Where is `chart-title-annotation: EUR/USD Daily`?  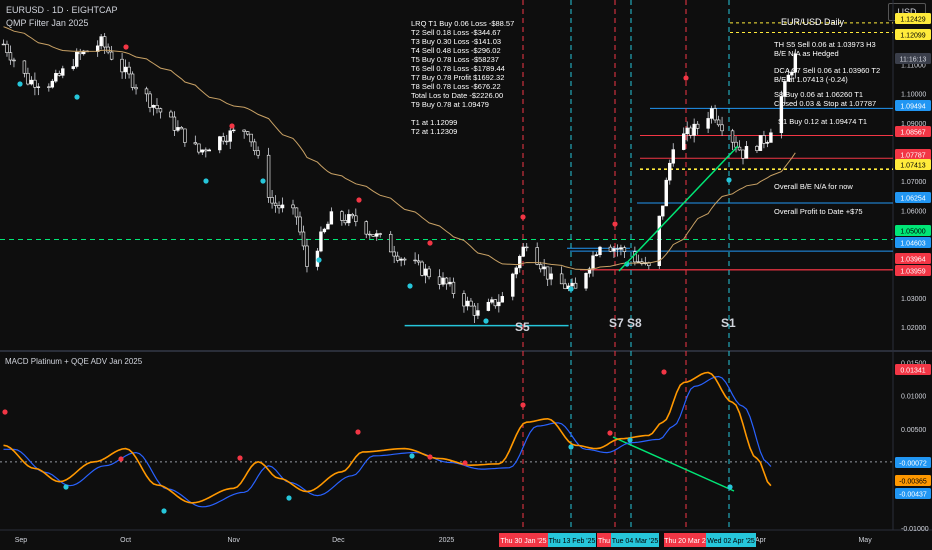
chart-title-annotation: EUR/USD Daily is located at coordinates (813, 22).